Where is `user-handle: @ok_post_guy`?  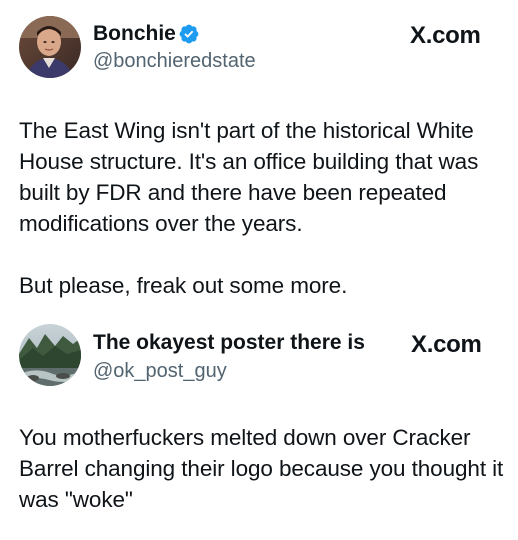 user-handle: @ok_post_guy is located at coordinates (160, 371).